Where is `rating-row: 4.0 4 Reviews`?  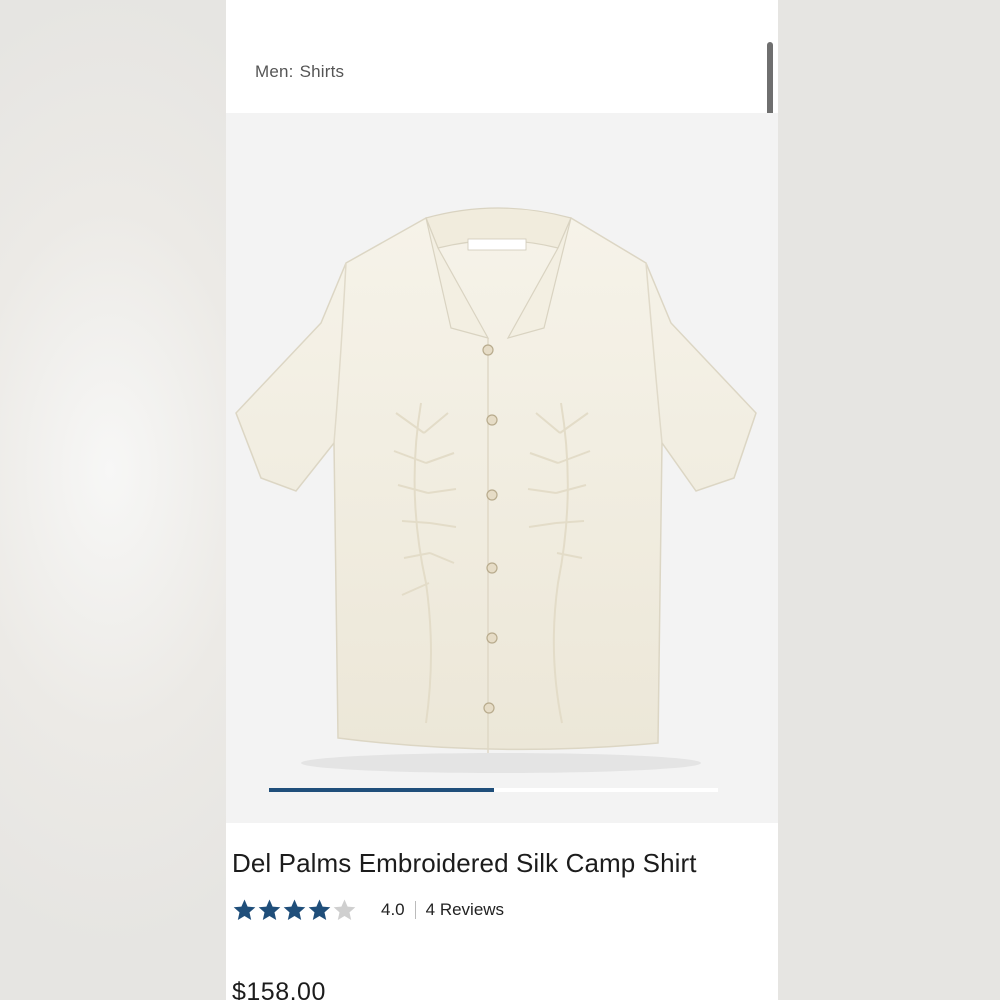 rating-row: 4.0 4 Reviews is located at coordinates (368, 910).